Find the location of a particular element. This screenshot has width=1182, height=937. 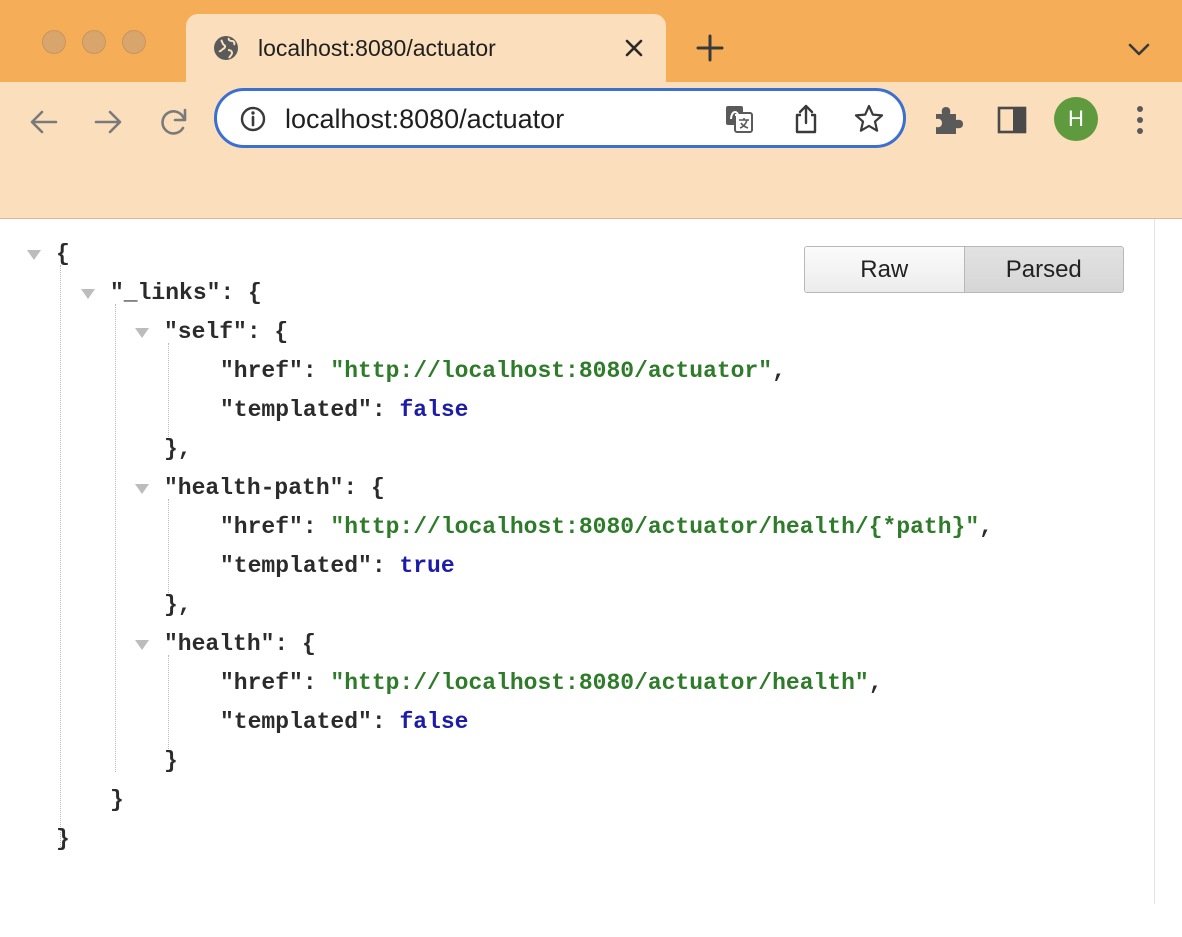

kebab-menu-icon is located at coordinates (1140, 120).